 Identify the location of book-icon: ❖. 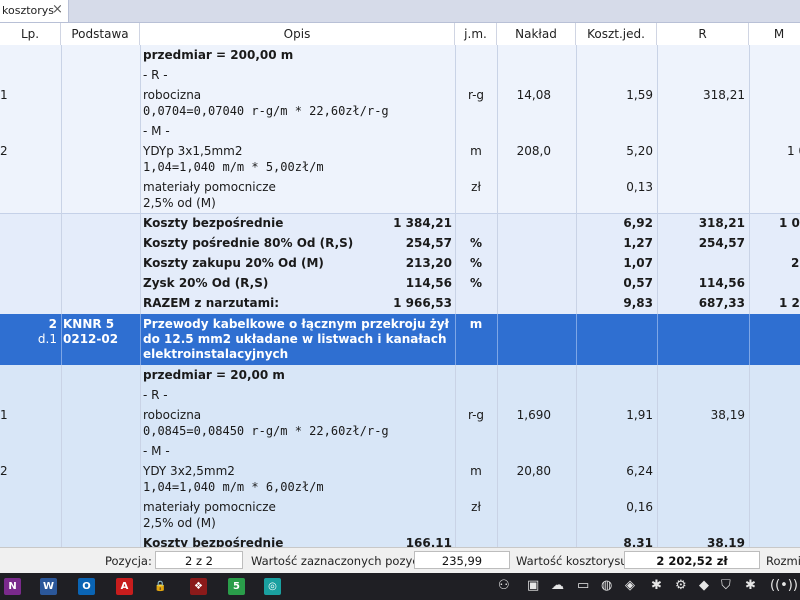
(198, 586).